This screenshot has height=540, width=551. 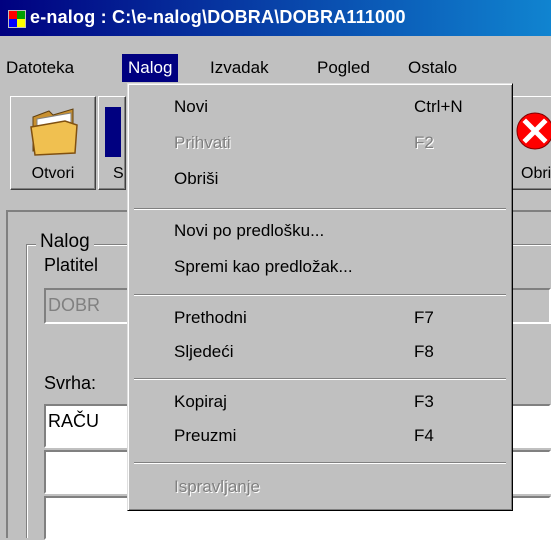 I want to click on menu-bar: Datoteka Nalog Izvadak Pogled Ostalo, so click(x=275, y=68).